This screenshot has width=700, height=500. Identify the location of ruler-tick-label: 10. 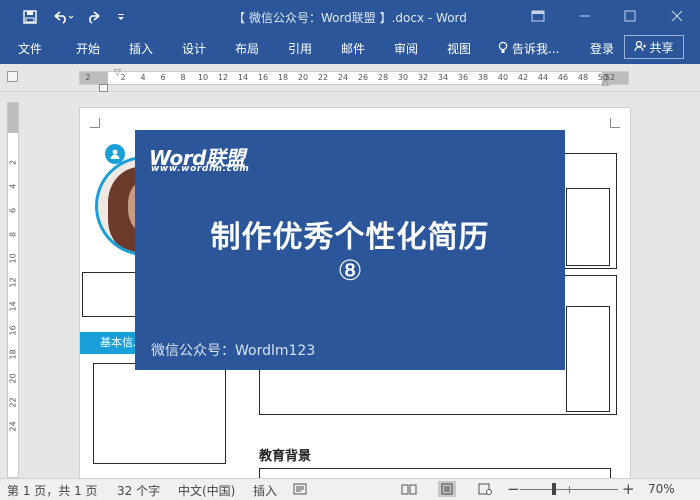
(203, 77).